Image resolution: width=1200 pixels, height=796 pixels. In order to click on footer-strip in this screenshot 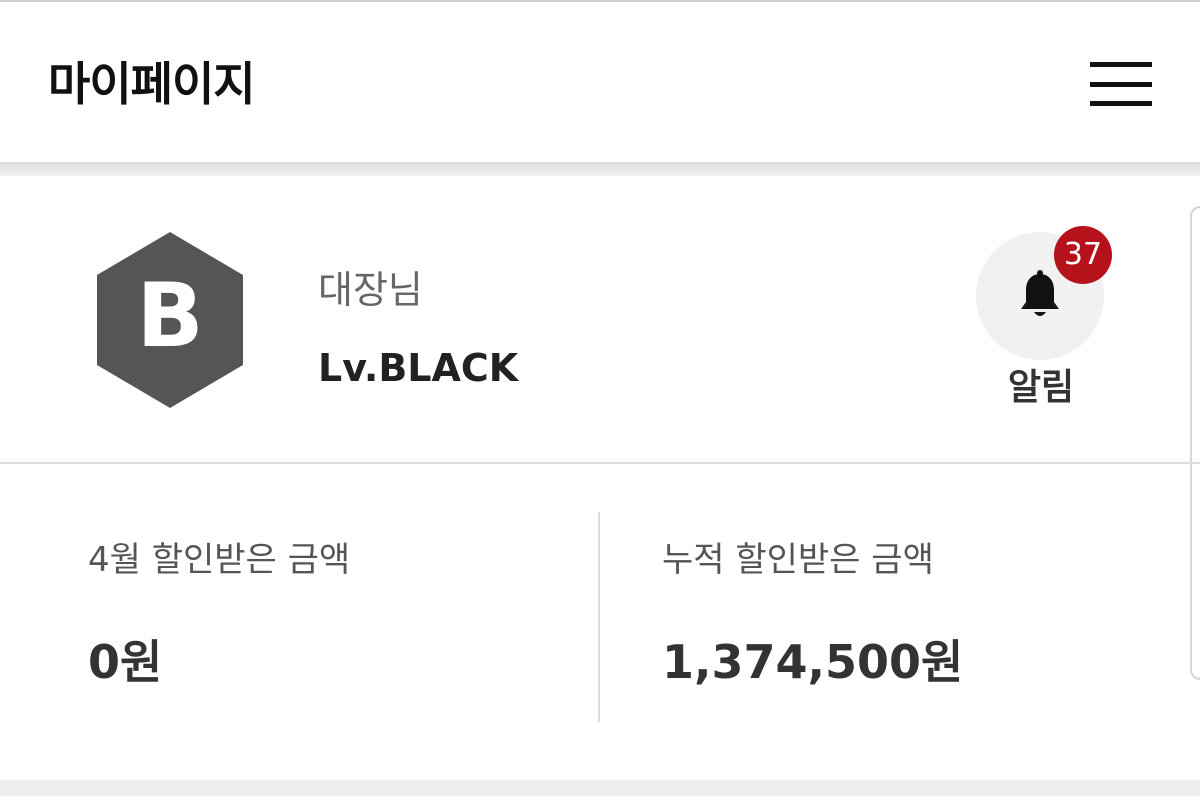, I will do `click(600, 788)`.